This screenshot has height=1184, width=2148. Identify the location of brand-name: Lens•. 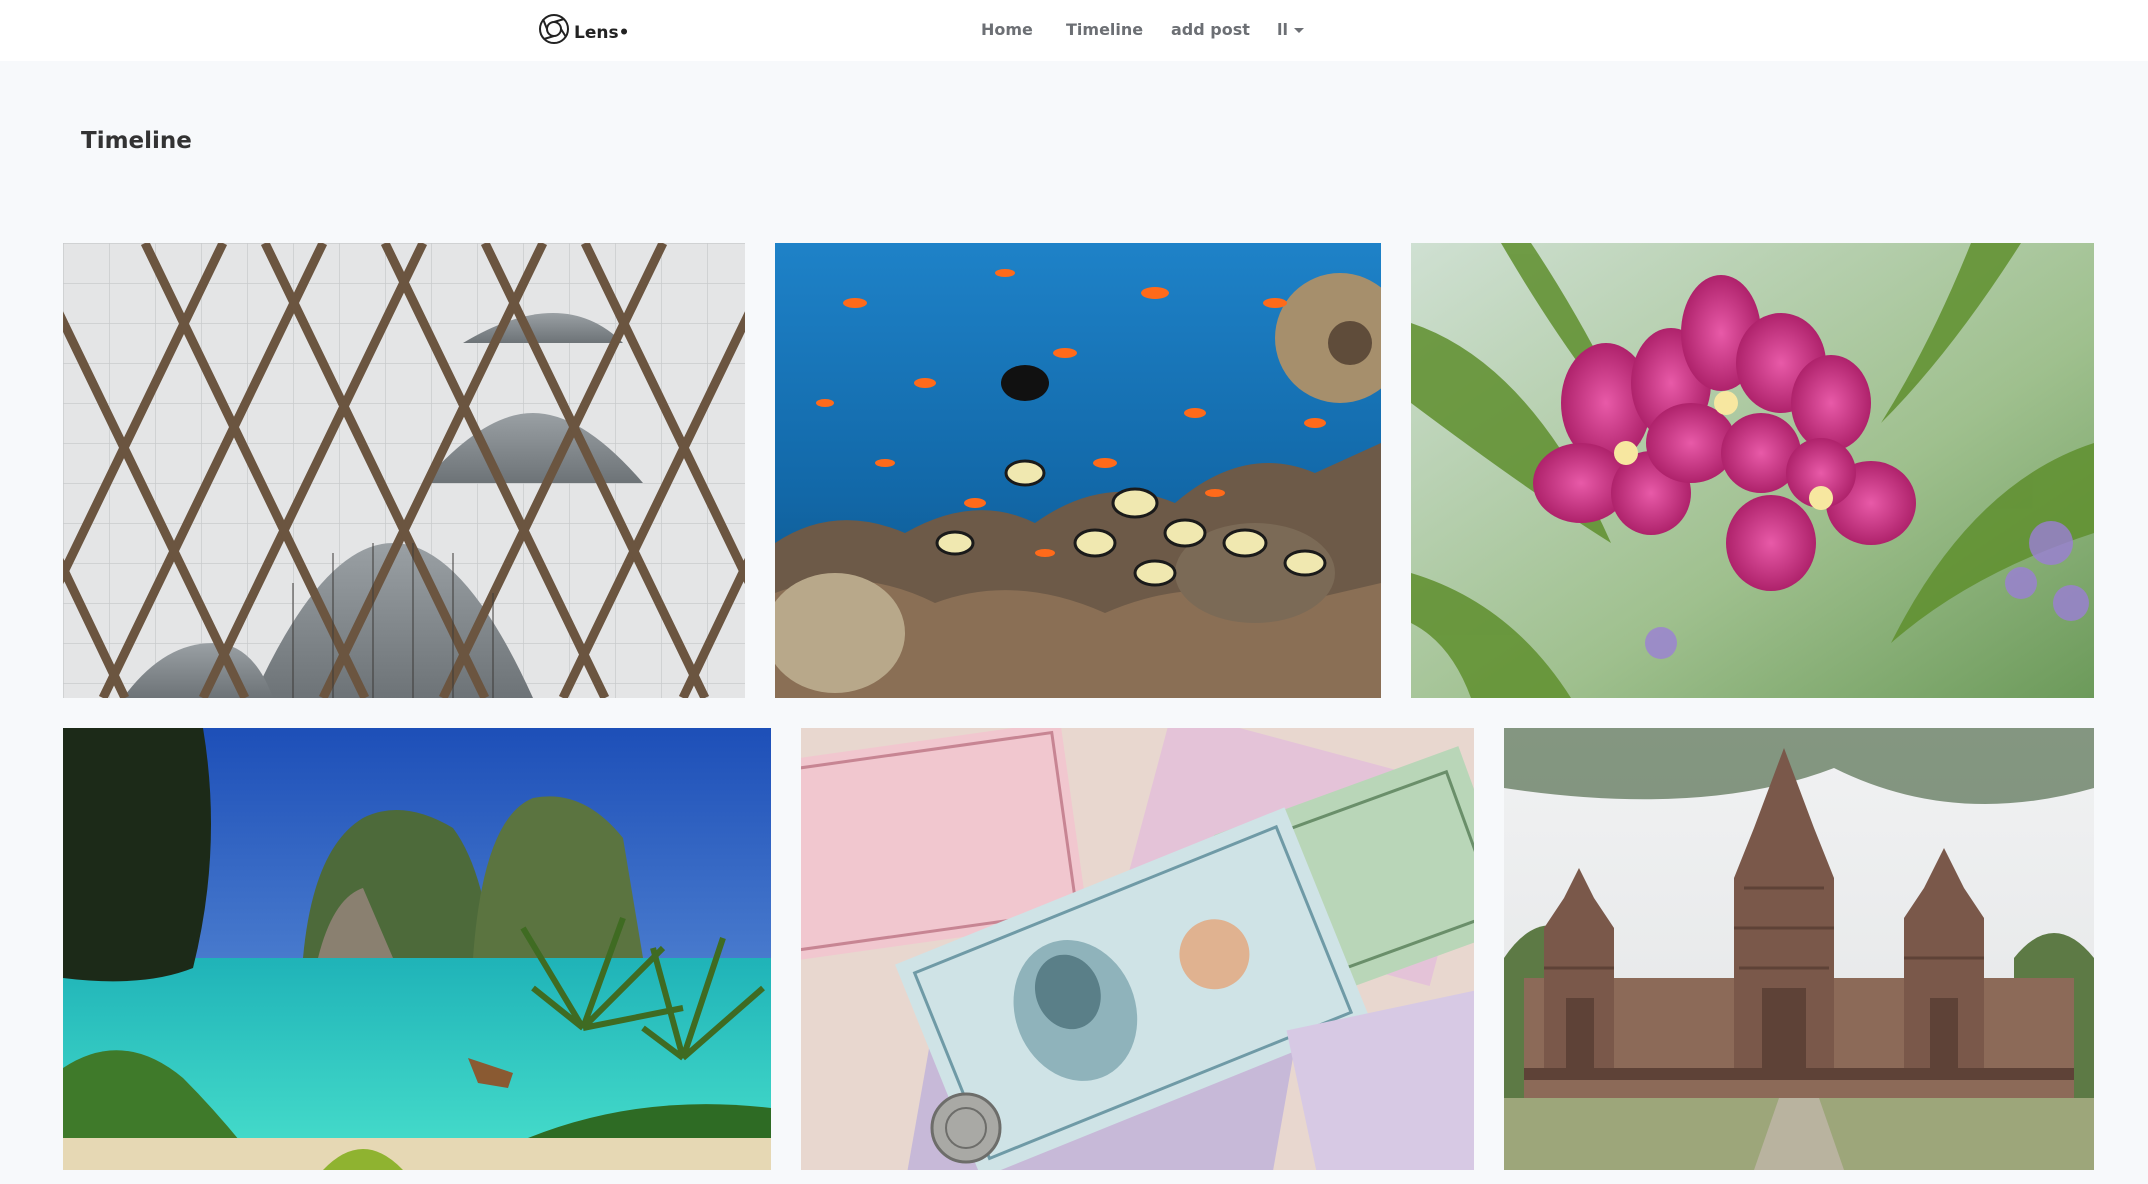
(602, 33).